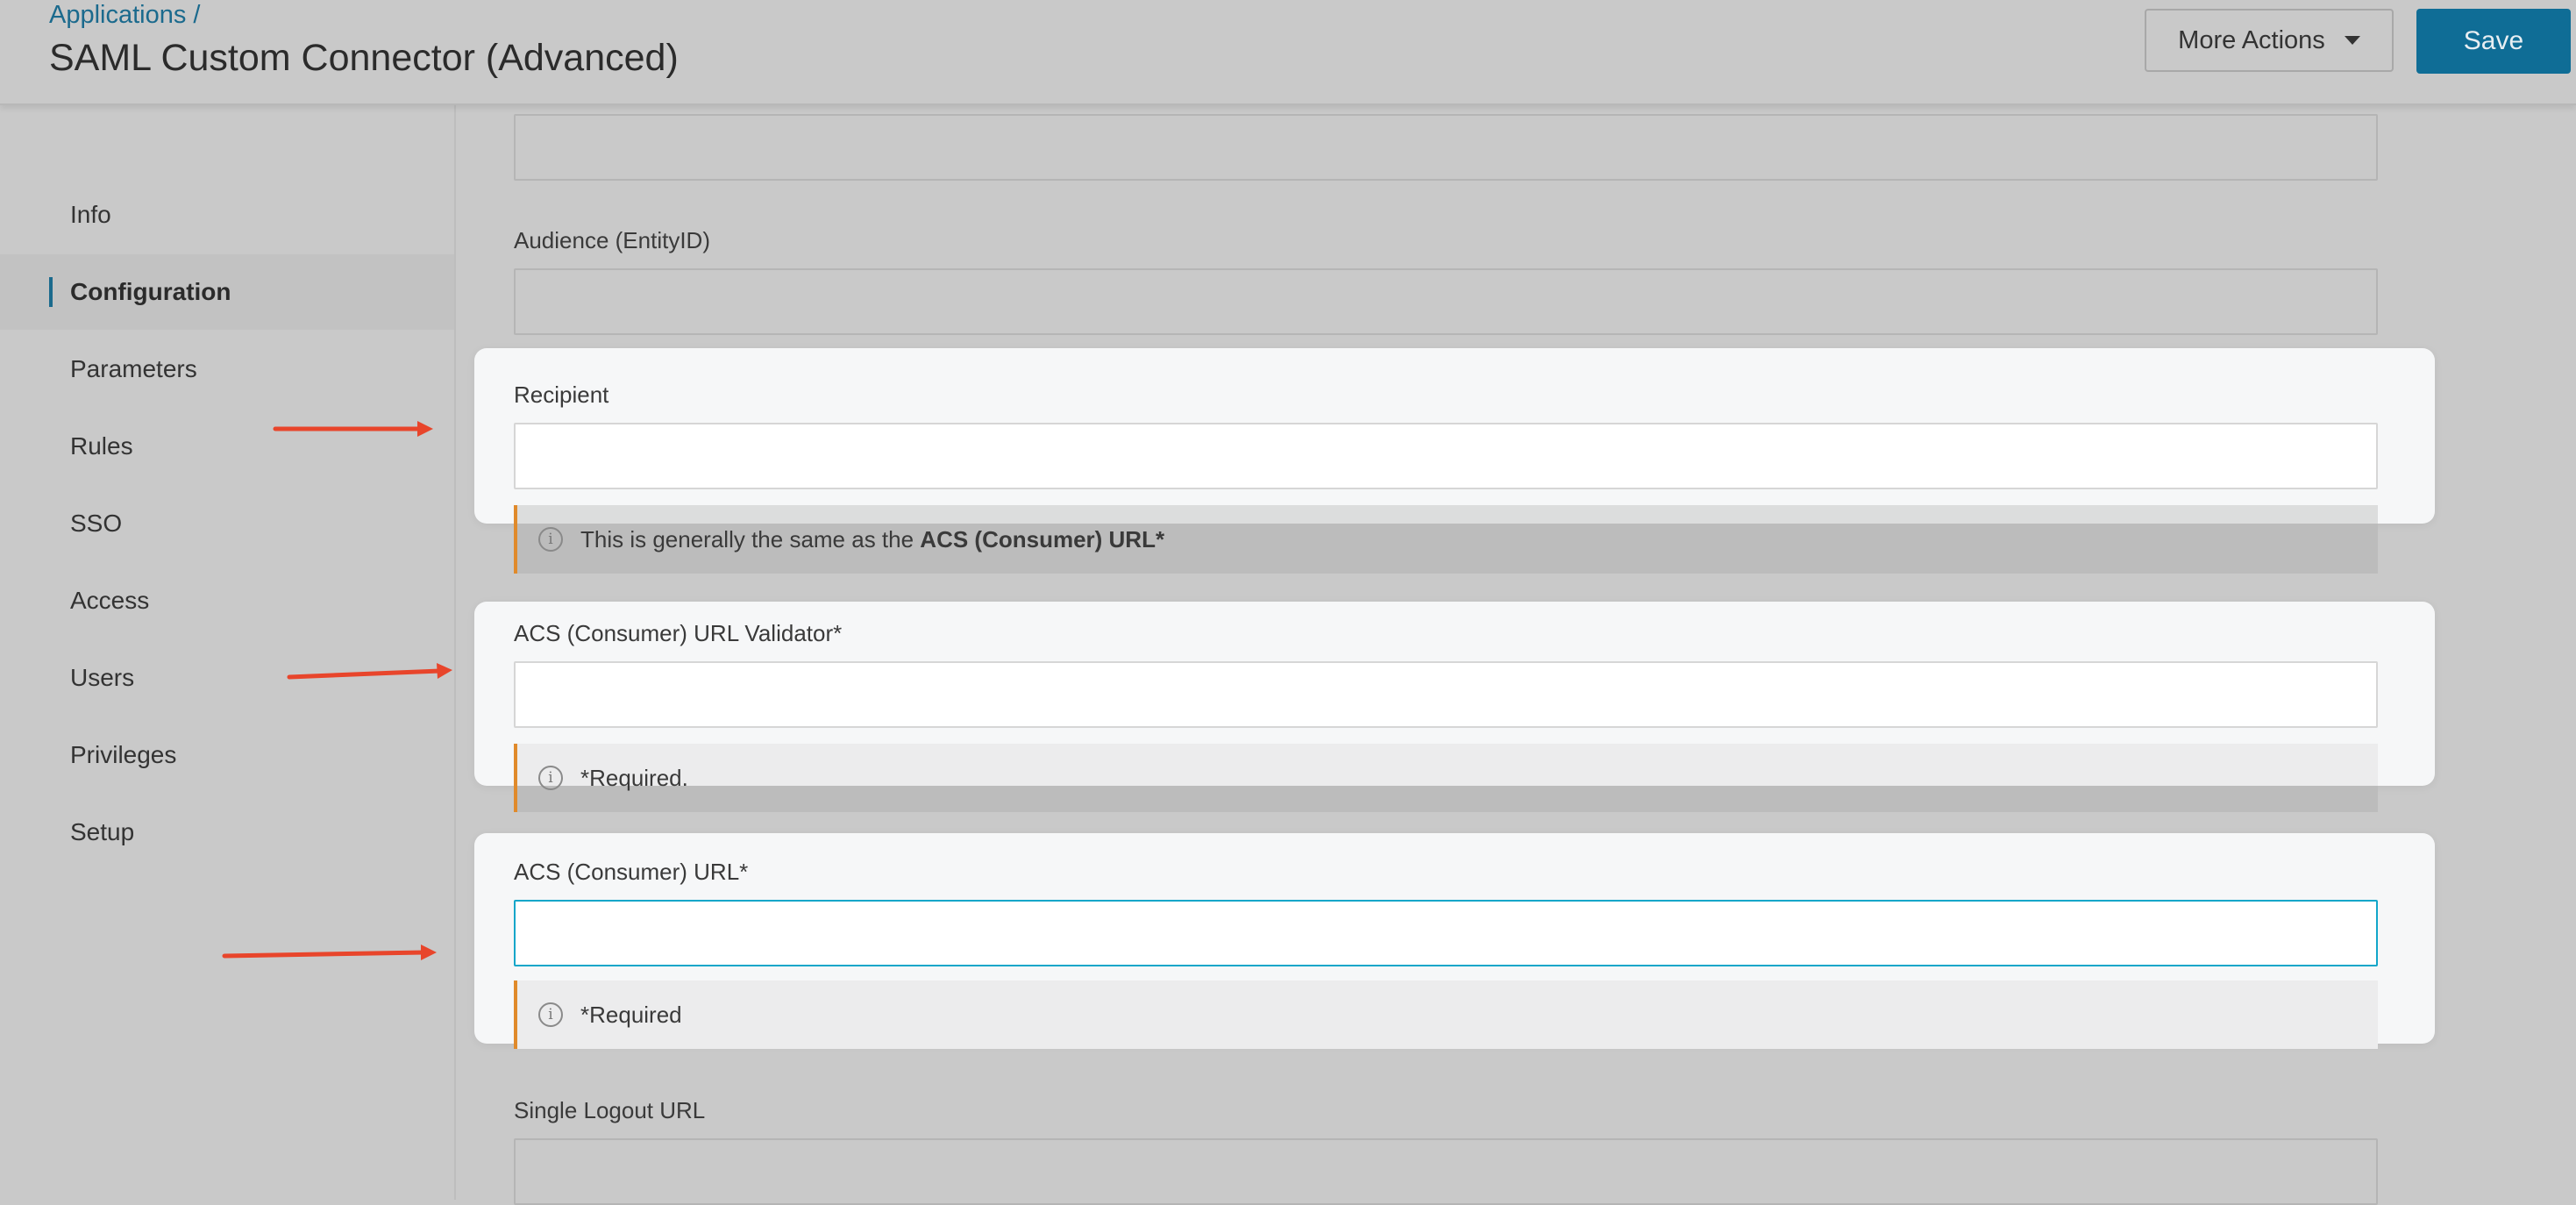 This screenshot has width=2576, height=1205. Describe the element at coordinates (125, 15) in the screenshot. I see `breadcrumb: Applications /` at that location.